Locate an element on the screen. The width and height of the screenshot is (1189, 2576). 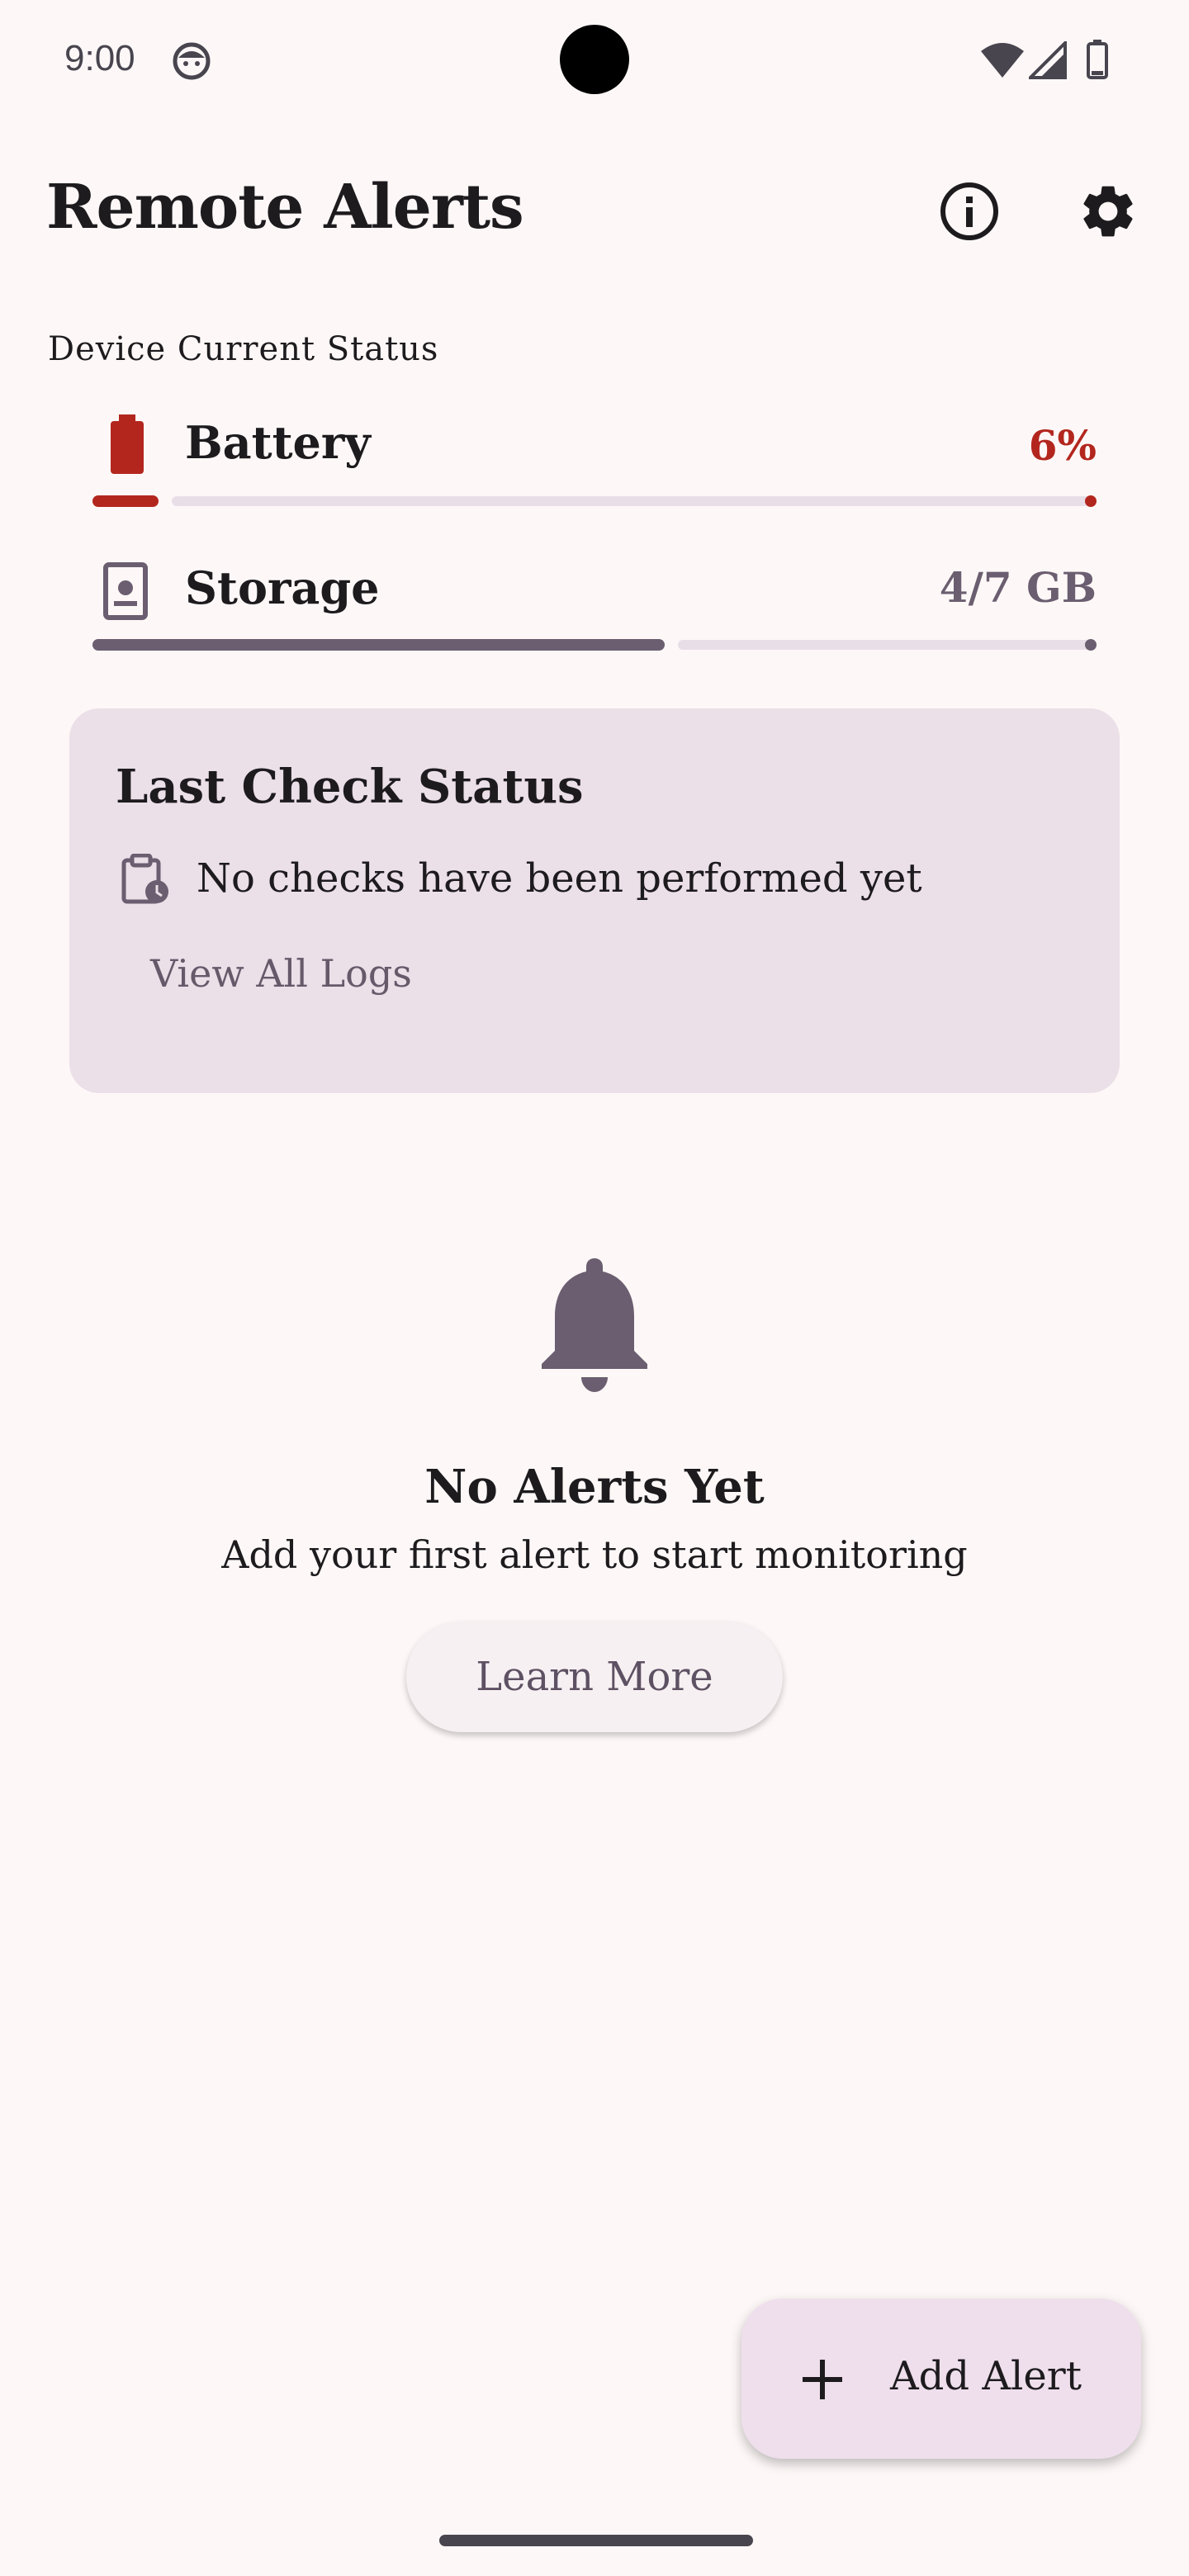
battery-progress-fill is located at coordinates (125, 501).